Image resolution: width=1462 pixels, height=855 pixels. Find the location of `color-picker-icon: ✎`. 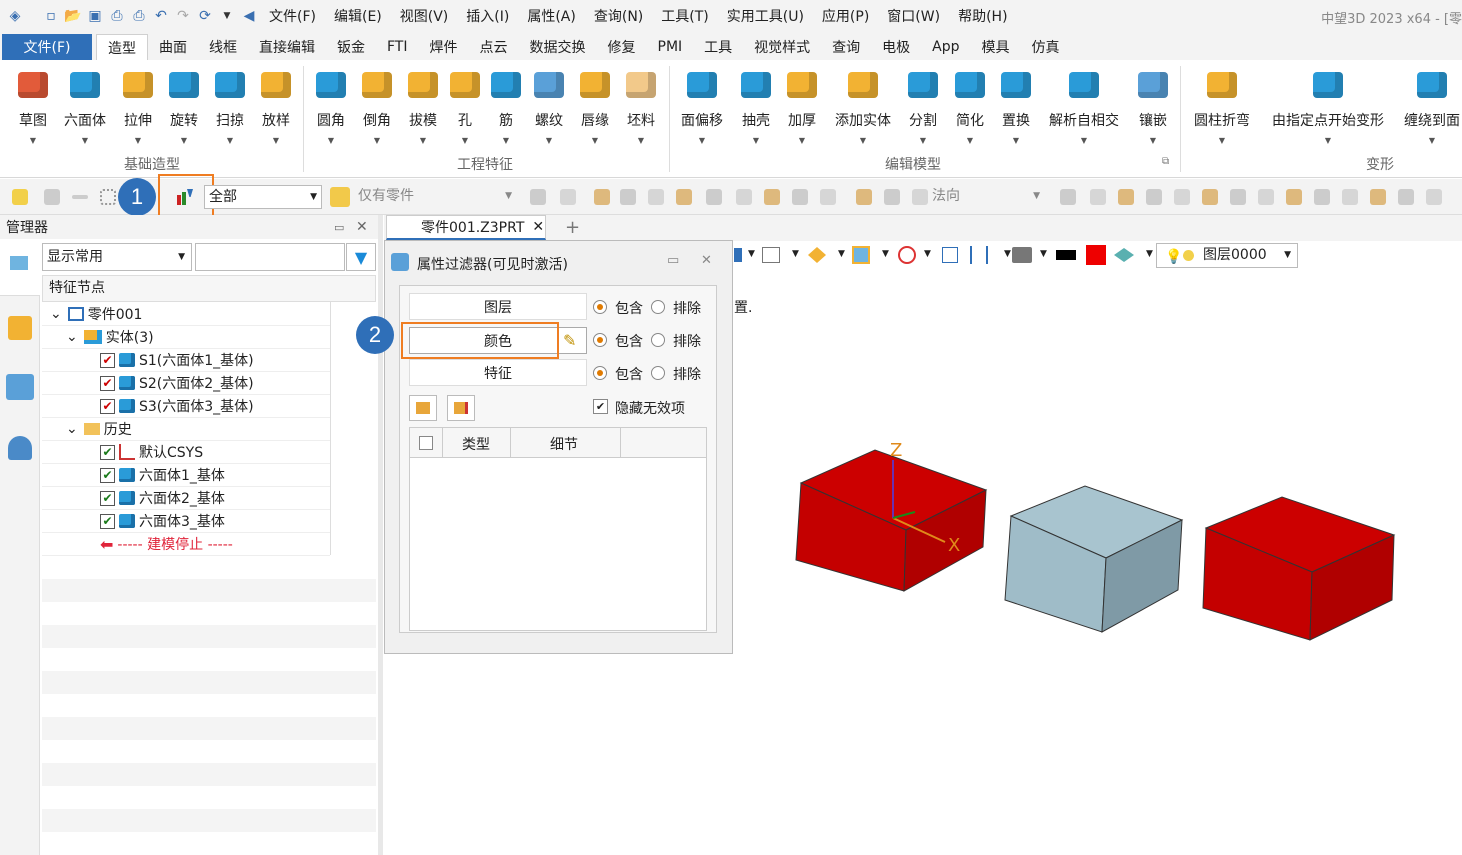

color-picker-icon: ✎ is located at coordinates (569, 340).